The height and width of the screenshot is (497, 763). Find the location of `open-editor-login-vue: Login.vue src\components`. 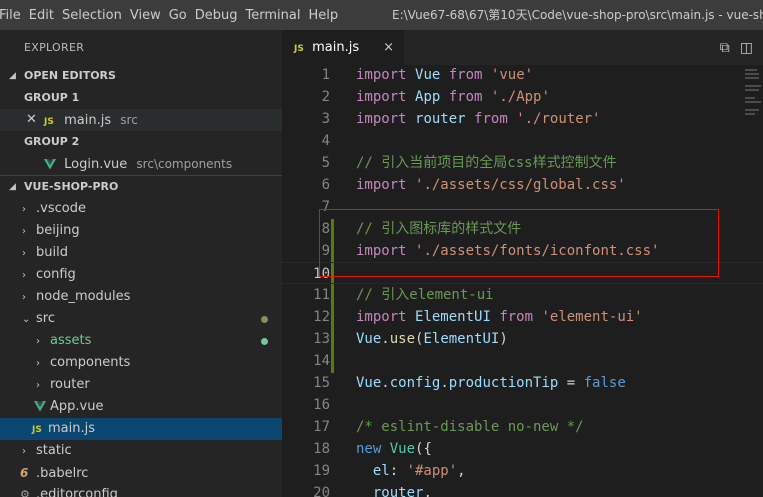

open-editor-login-vue: Login.vue src\components is located at coordinates (141, 164).